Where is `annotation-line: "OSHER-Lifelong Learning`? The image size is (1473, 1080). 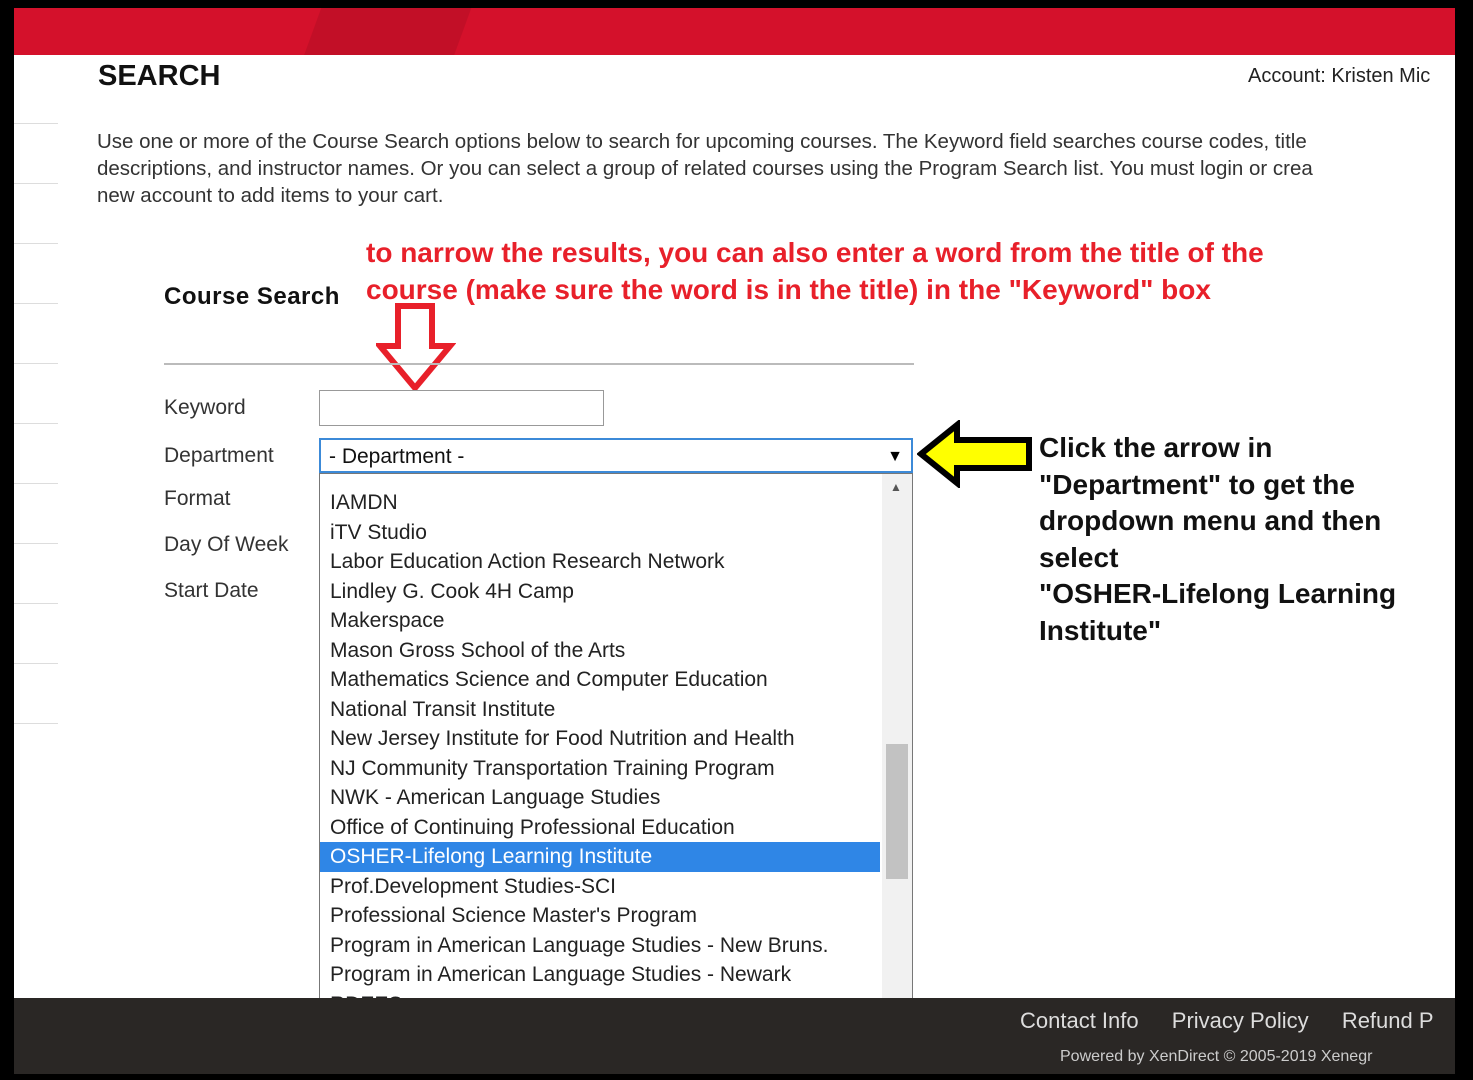 annotation-line: "OSHER-Lifelong Learning is located at coordinates (1218, 593).